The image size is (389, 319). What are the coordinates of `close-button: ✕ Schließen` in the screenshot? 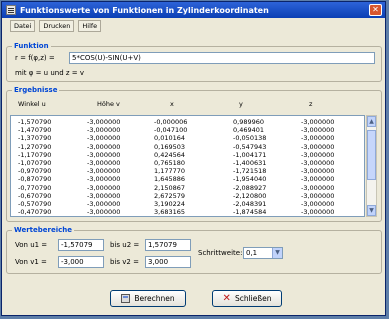 It's located at (247, 298).